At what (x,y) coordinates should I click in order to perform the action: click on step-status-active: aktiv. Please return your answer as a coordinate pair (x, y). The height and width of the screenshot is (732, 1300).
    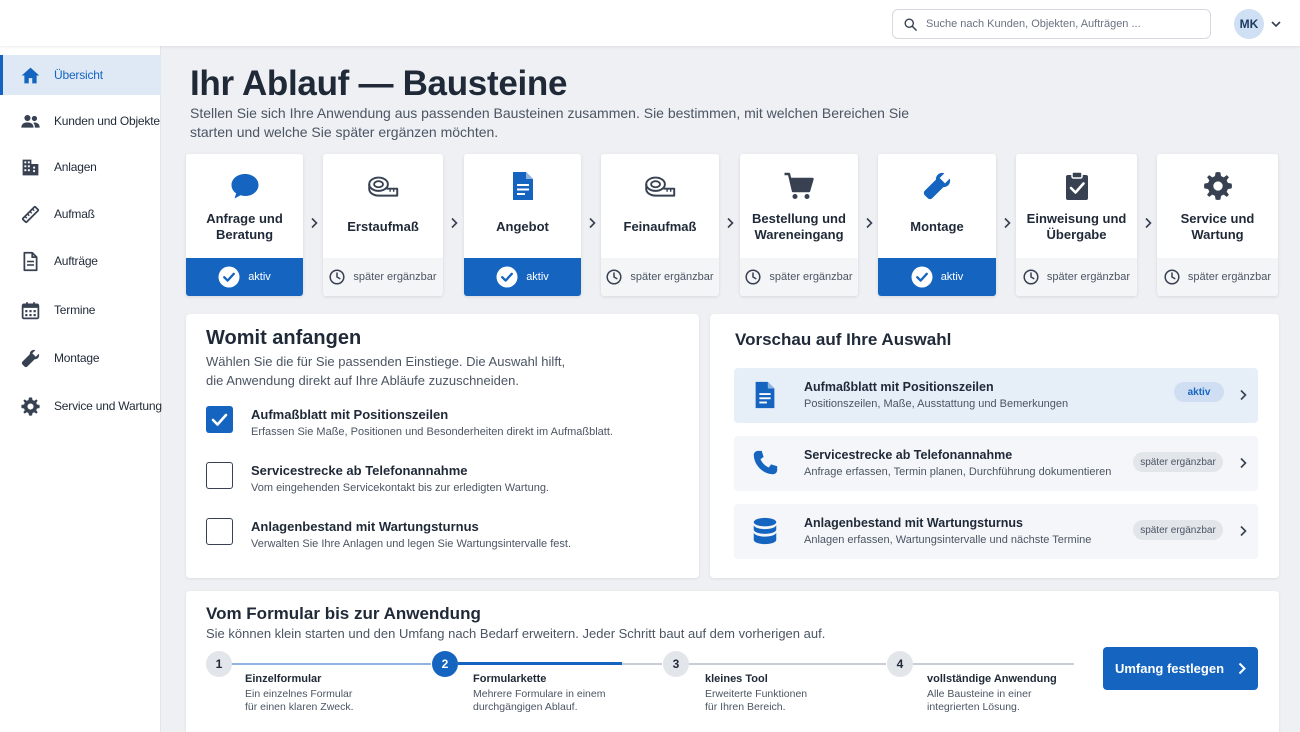
    Looking at the image, I should click on (244, 277).